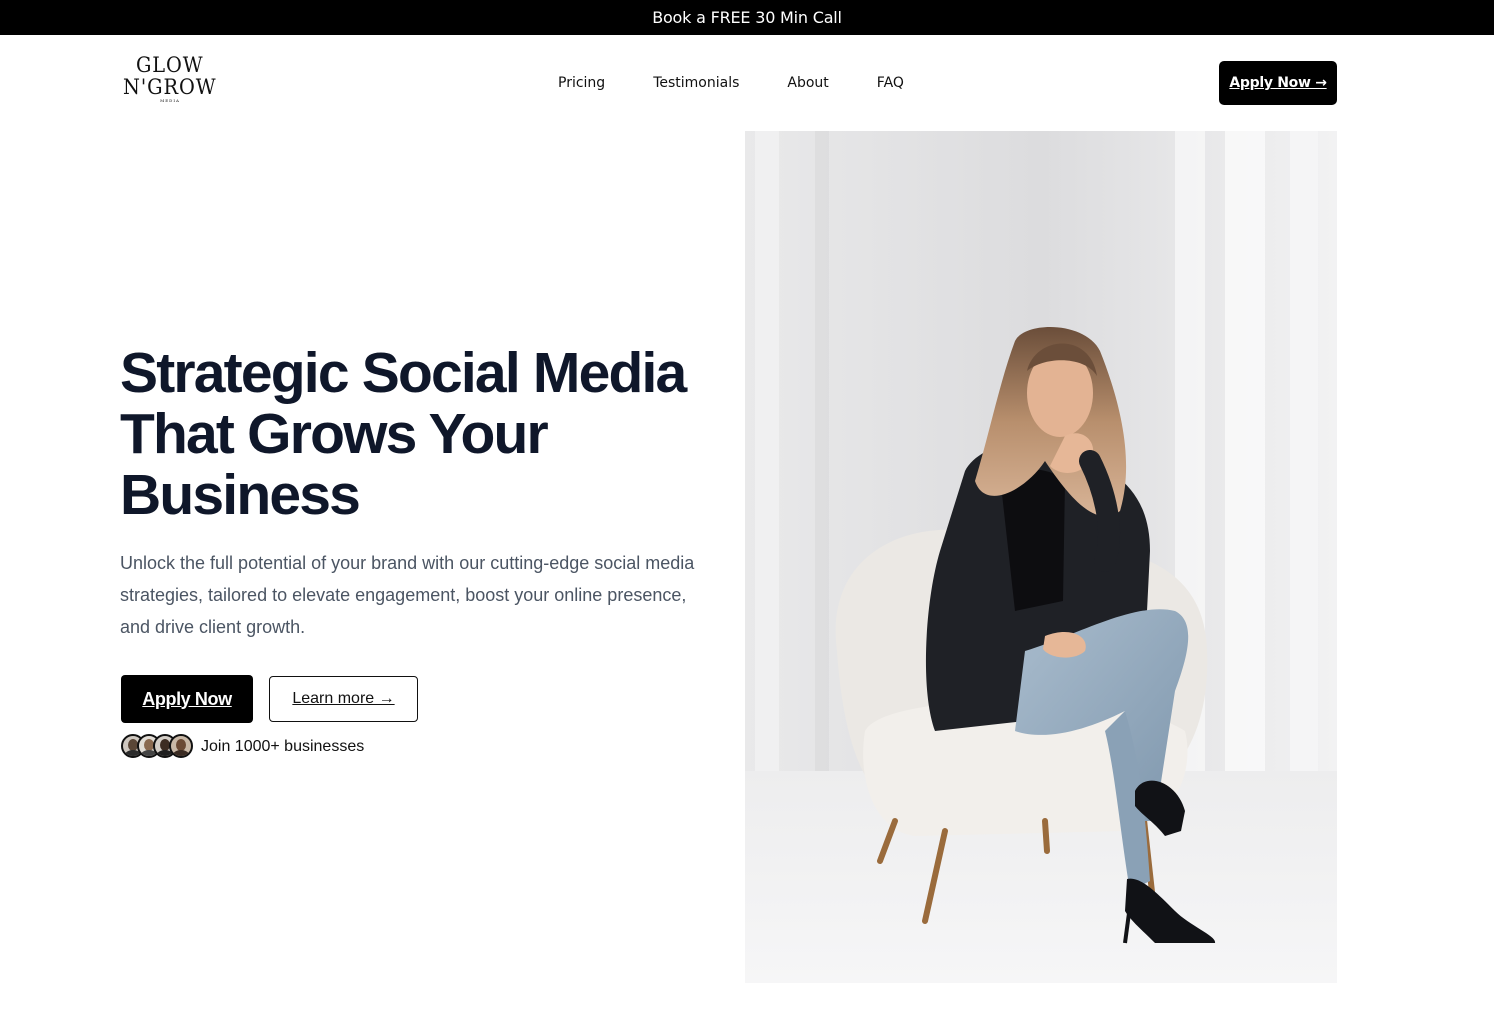 The width and height of the screenshot is (1494, 1027). Describe the element at coordinates (1278, 83) in the screenshot. I see `header-apply-button: Apply Now →` at that location.